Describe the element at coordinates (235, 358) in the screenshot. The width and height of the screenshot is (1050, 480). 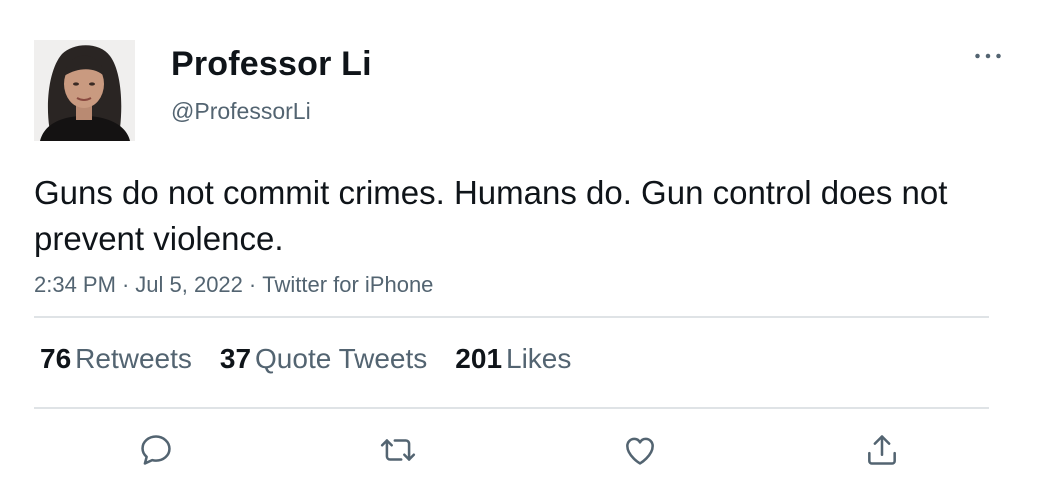
I see `quote-tweets-count: 37` at that location.